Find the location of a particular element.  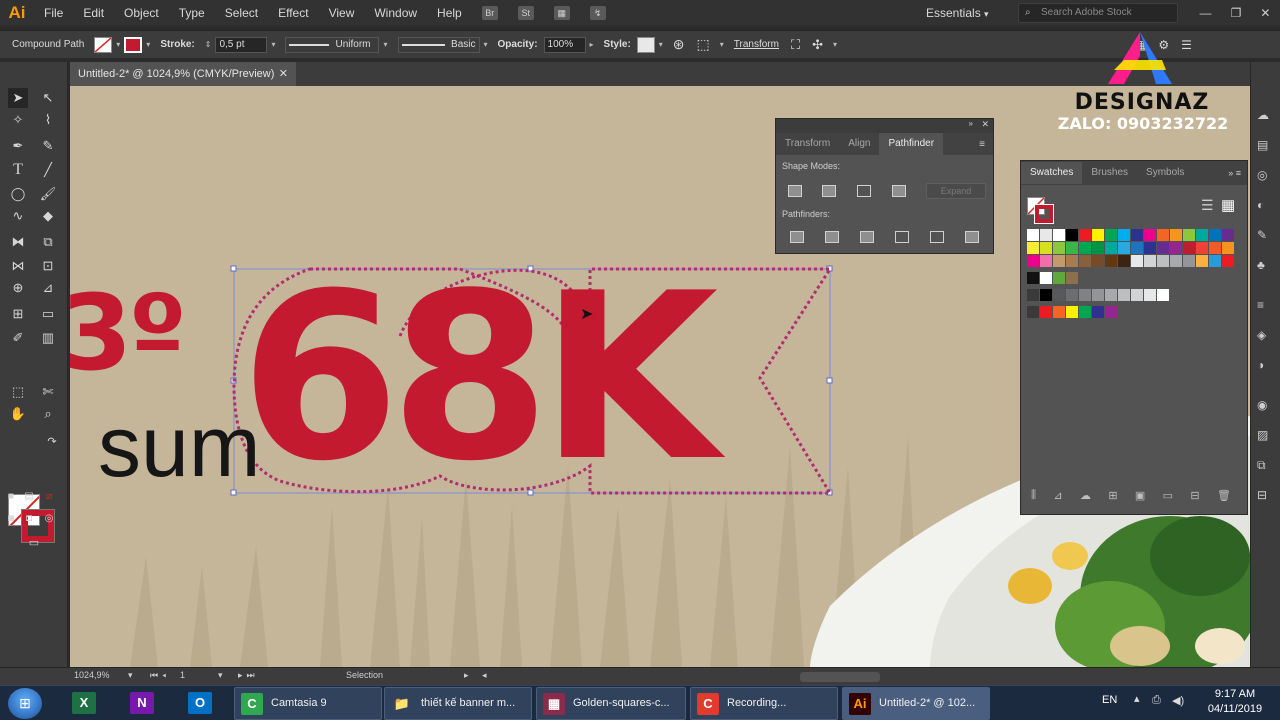

minimize-button: — is located at coordinates (1206, 13).